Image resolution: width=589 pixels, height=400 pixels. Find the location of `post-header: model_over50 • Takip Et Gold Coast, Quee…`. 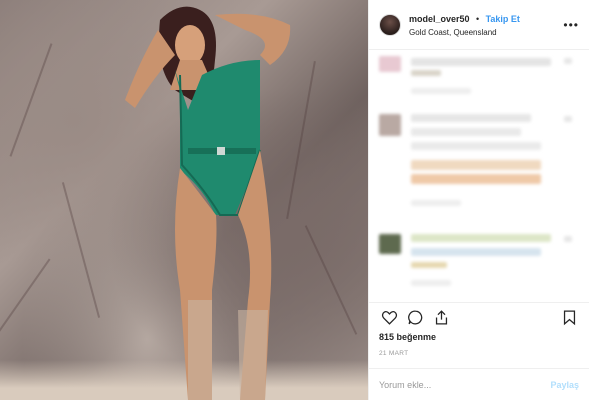

post-header: model_over50 • Takip Et Gold Coast, Quee… is located at coordinates (479, 25).